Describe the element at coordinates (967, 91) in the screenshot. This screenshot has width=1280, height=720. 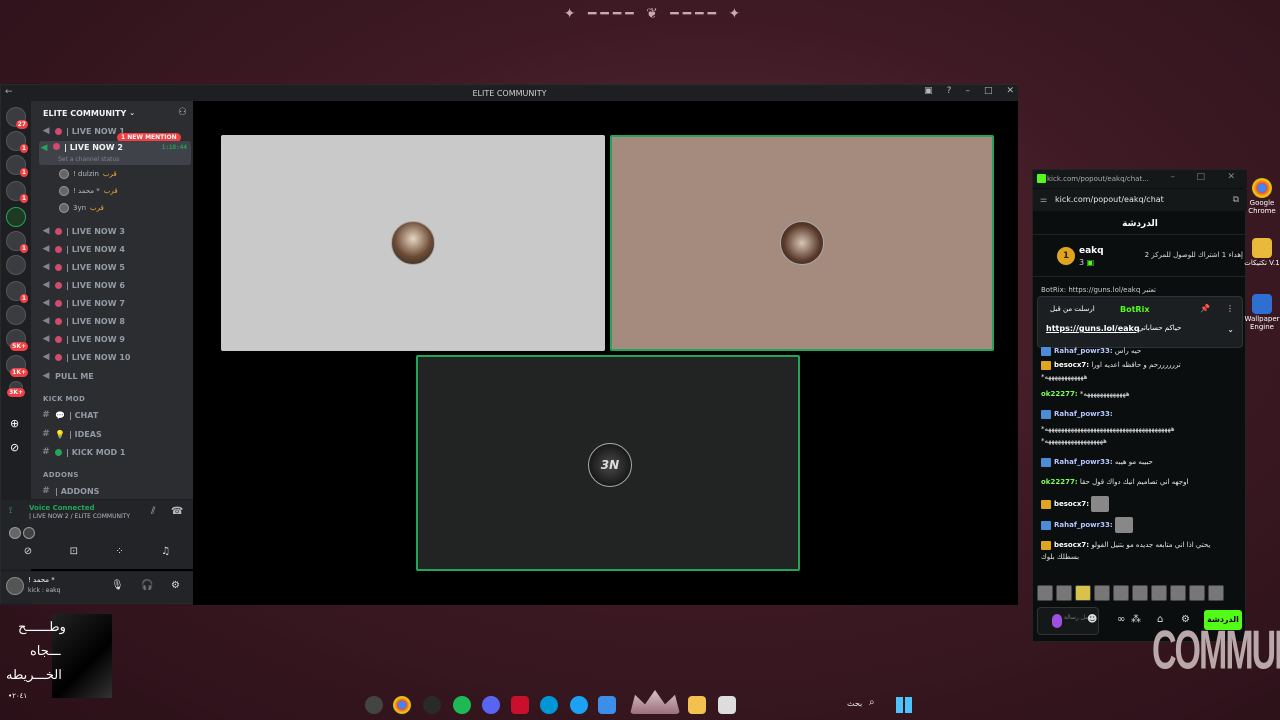
I see `minimize-button: –` at that location.